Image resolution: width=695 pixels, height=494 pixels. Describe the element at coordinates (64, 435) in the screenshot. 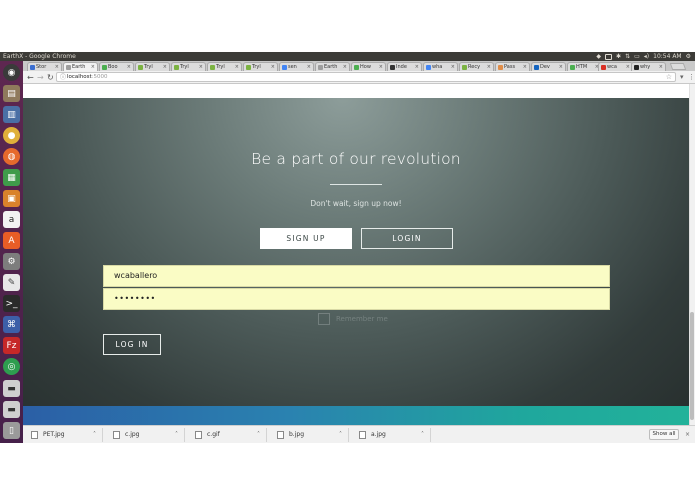

I see `download-item: PET.jpg ˄` at that location.